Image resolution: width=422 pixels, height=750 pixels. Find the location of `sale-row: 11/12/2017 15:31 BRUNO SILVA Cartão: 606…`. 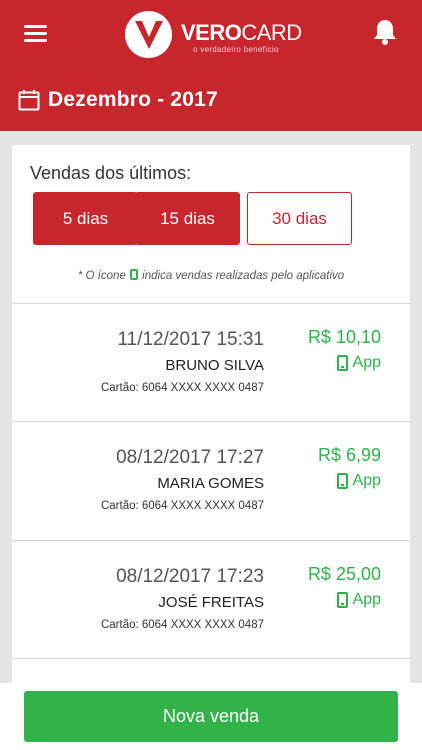

sale-row: 11/12/2017 15:31 BRUNO SILVA Cartão: 606… is located at coordinates (211, 362).